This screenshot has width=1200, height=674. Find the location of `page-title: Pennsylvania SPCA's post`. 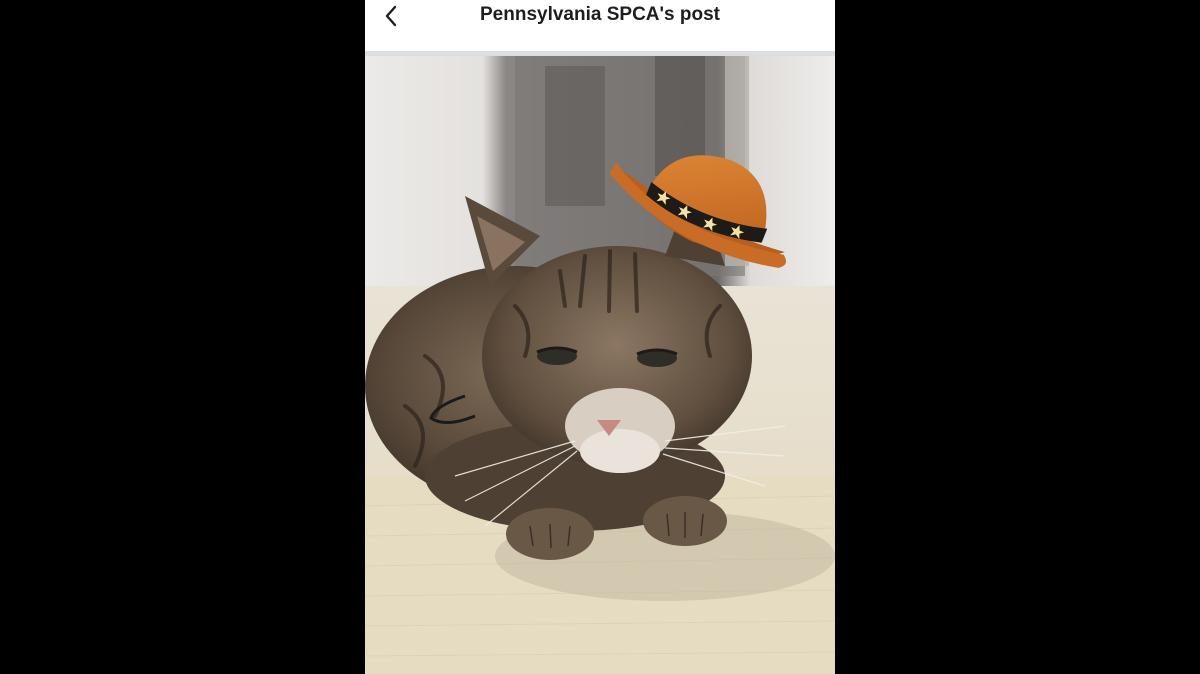

page-title: Pennsylvania SPCA's post is located at coordinates (600, 14).